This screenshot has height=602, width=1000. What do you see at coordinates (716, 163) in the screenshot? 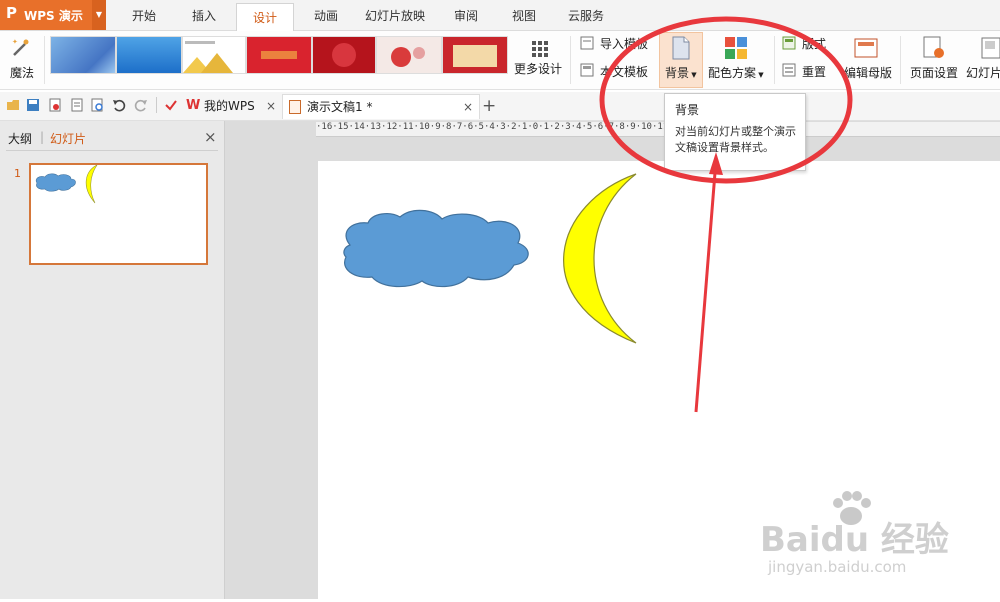
I see `annotation-arrowhead` at bounding box center [716, 163].